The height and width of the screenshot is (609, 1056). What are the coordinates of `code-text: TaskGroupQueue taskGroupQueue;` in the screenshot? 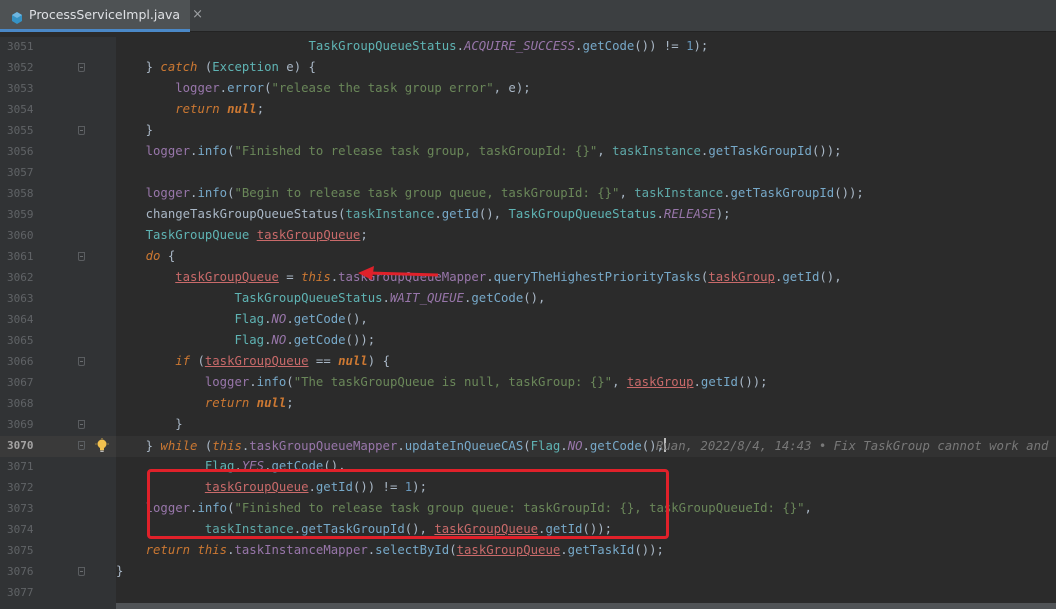 It's located at (242, 235).